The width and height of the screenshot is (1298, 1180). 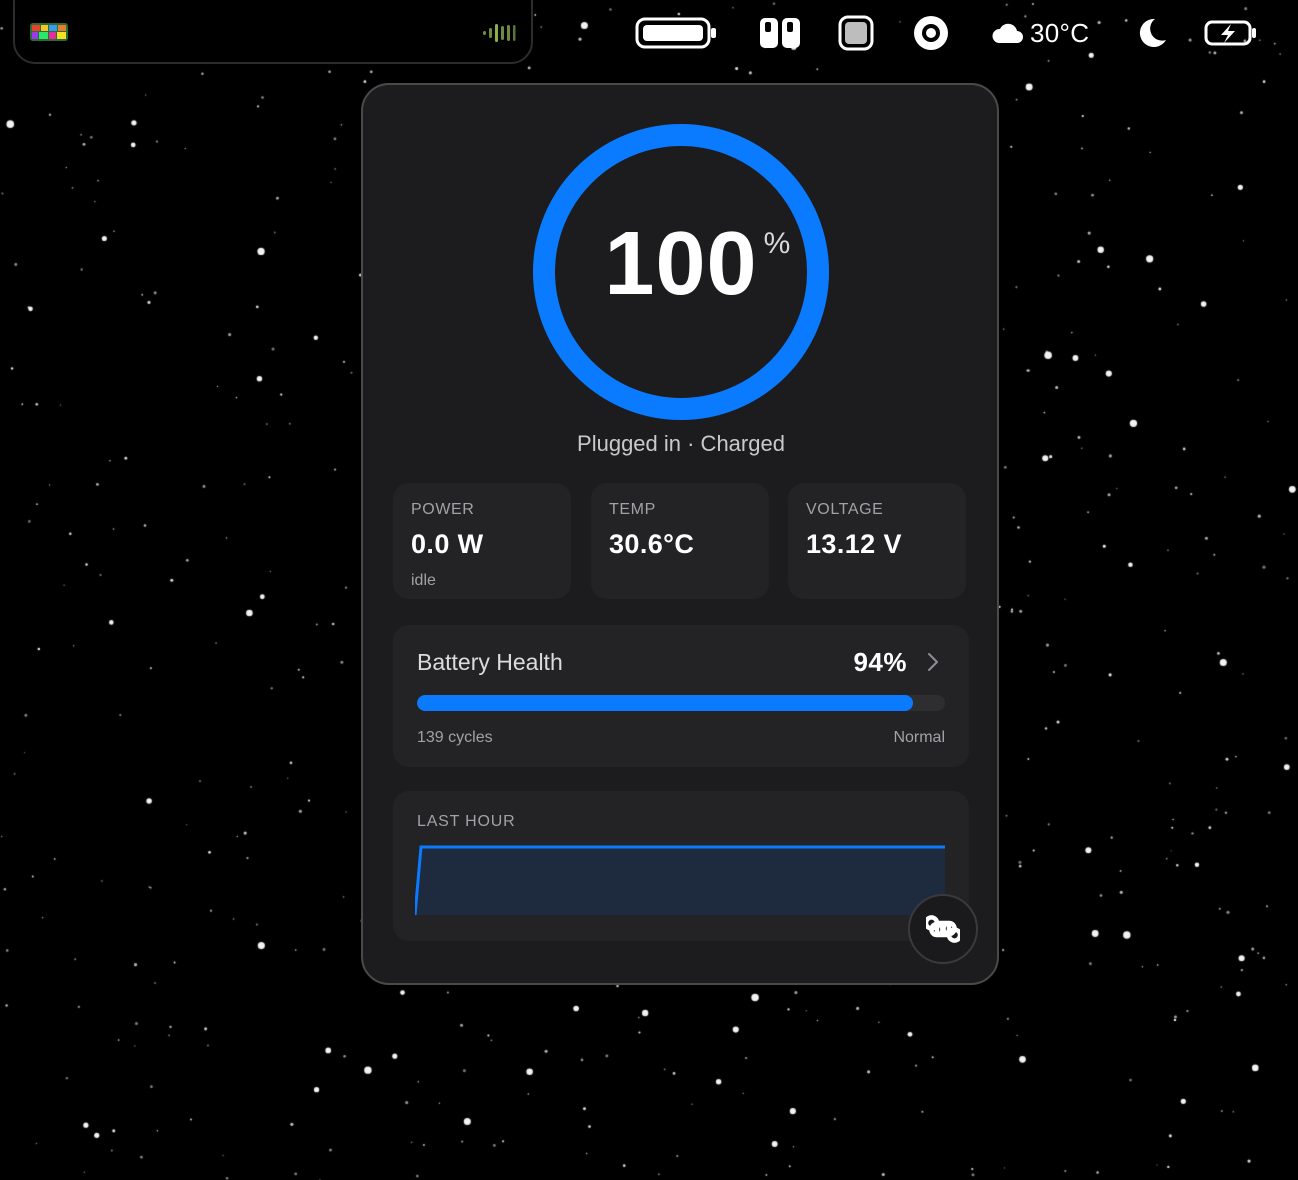 I want to click on panel-layout-icon, so click(x=780, y=33).